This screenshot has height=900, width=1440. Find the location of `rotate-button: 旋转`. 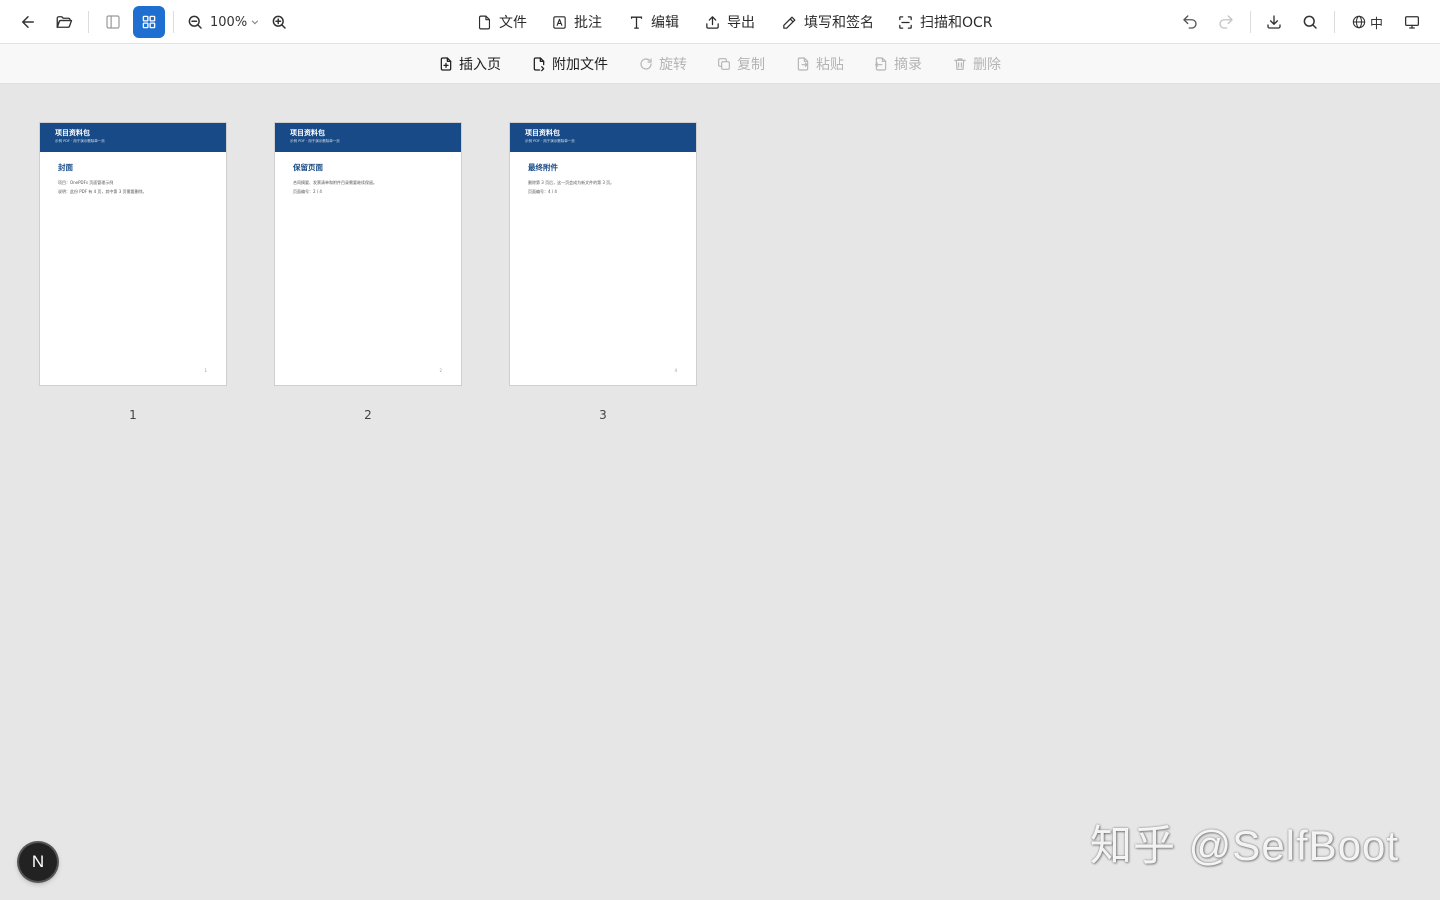

rotate-button: 旋转 is located at coordinates (662, 64).